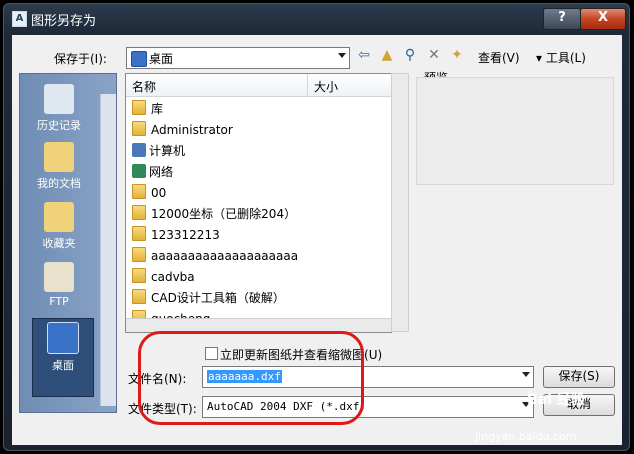 The height and width of the screenshot is (454, 634). What do you see at coordinates (257, 131) in the screenshot?
I see `list-item: Administrator` at bounding box center [257, 131].